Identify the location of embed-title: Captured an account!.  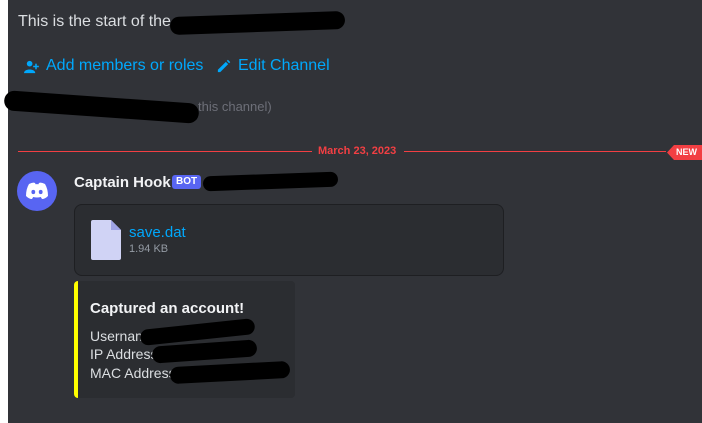
(167, 308).